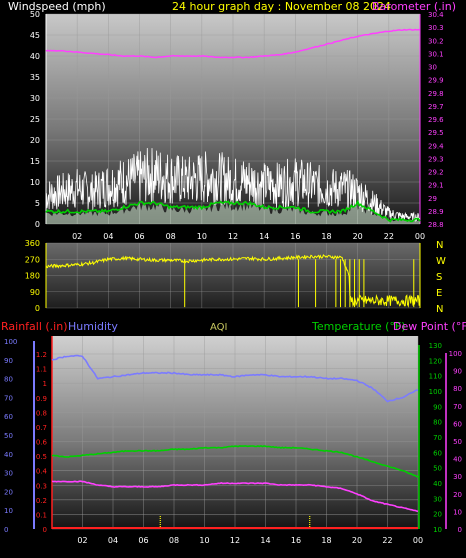 The image size is (466, 558). I want to click on rainfall-axis-title: Rainfall (.in), so click(34, 326).